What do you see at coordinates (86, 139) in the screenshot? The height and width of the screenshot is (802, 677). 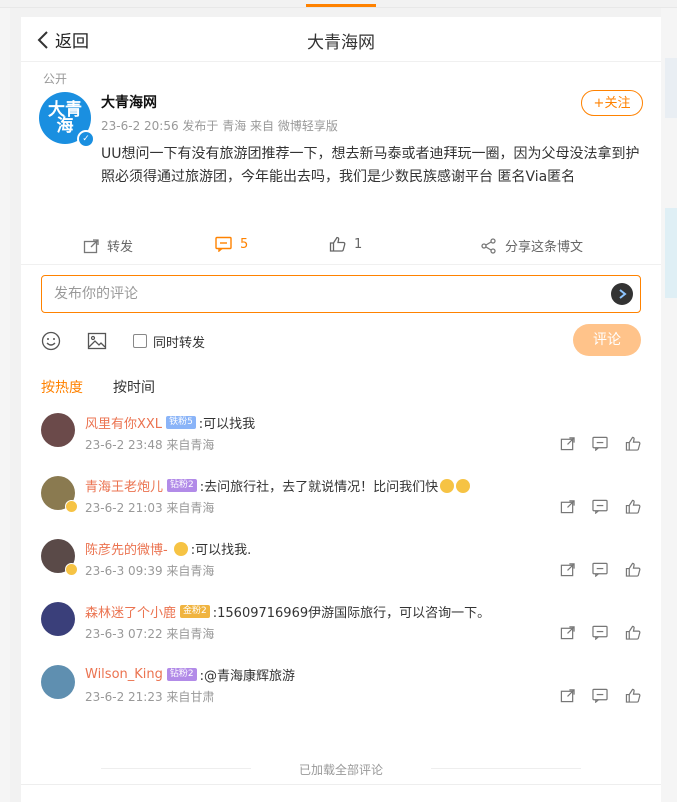 I see `verified-icon: ✓` at bounding box center [86, 139].